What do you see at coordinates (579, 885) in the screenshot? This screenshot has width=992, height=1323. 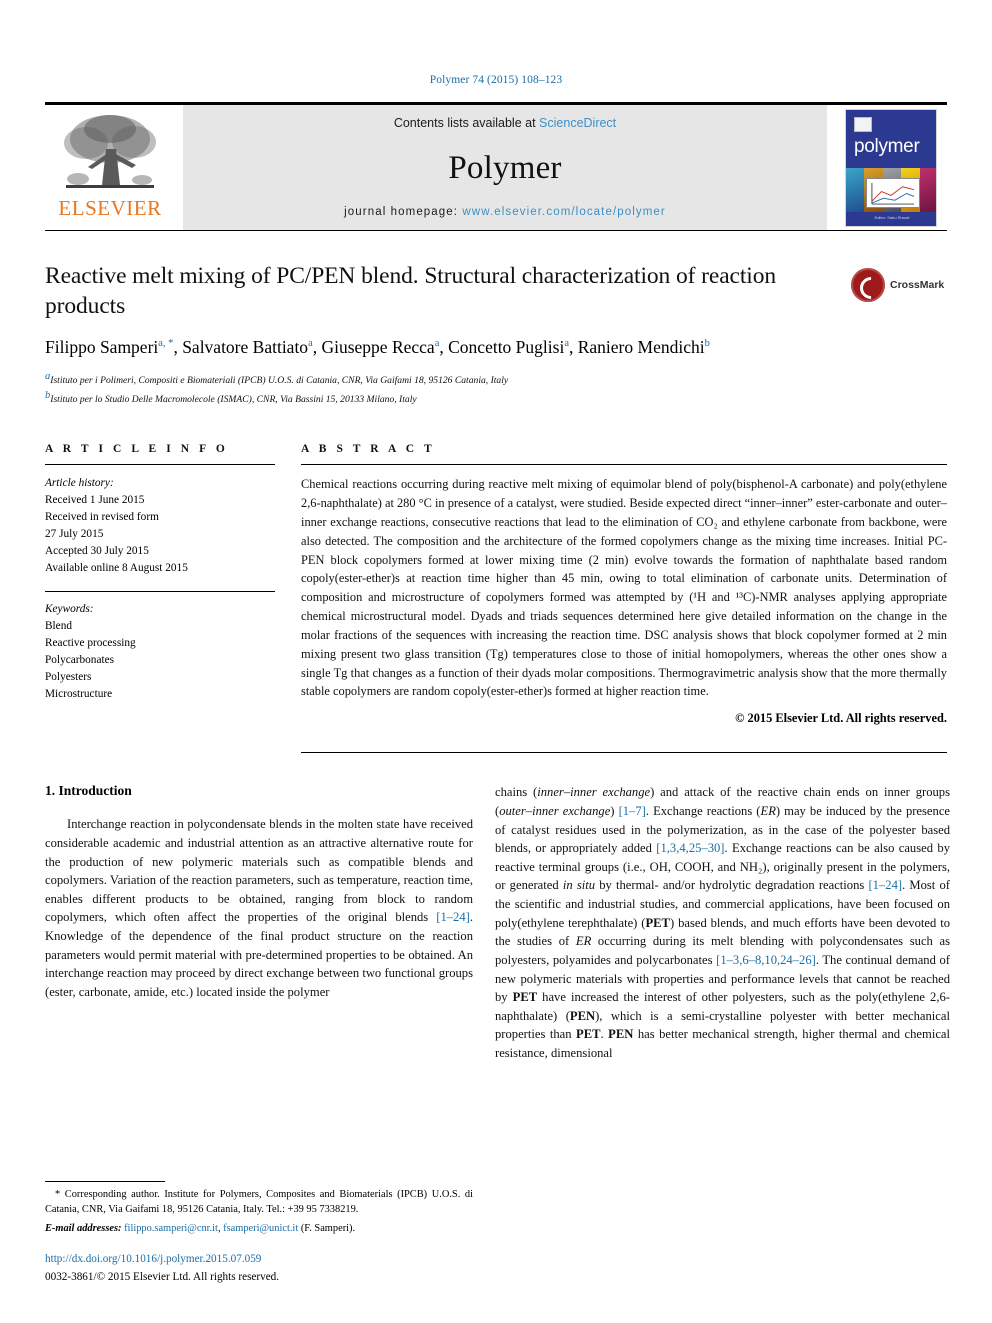 I see `intro-emphasis: in situ` at bounding box center [579, 885].